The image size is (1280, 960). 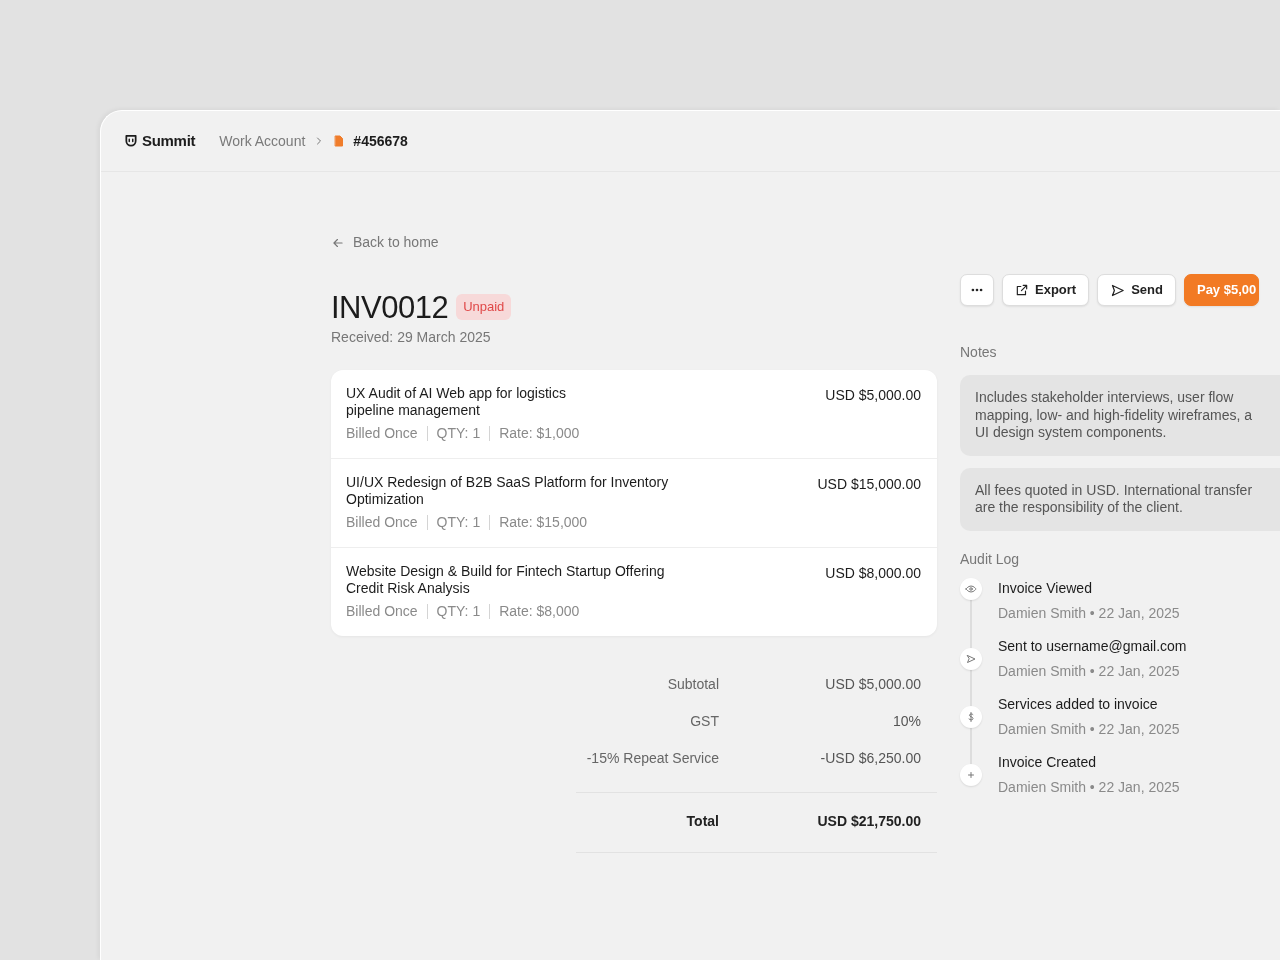 What do you see at coordinates (1048, 762) in the screenshot?
I see `event-title: Invoice Created` at bounding box center [1048, 762].